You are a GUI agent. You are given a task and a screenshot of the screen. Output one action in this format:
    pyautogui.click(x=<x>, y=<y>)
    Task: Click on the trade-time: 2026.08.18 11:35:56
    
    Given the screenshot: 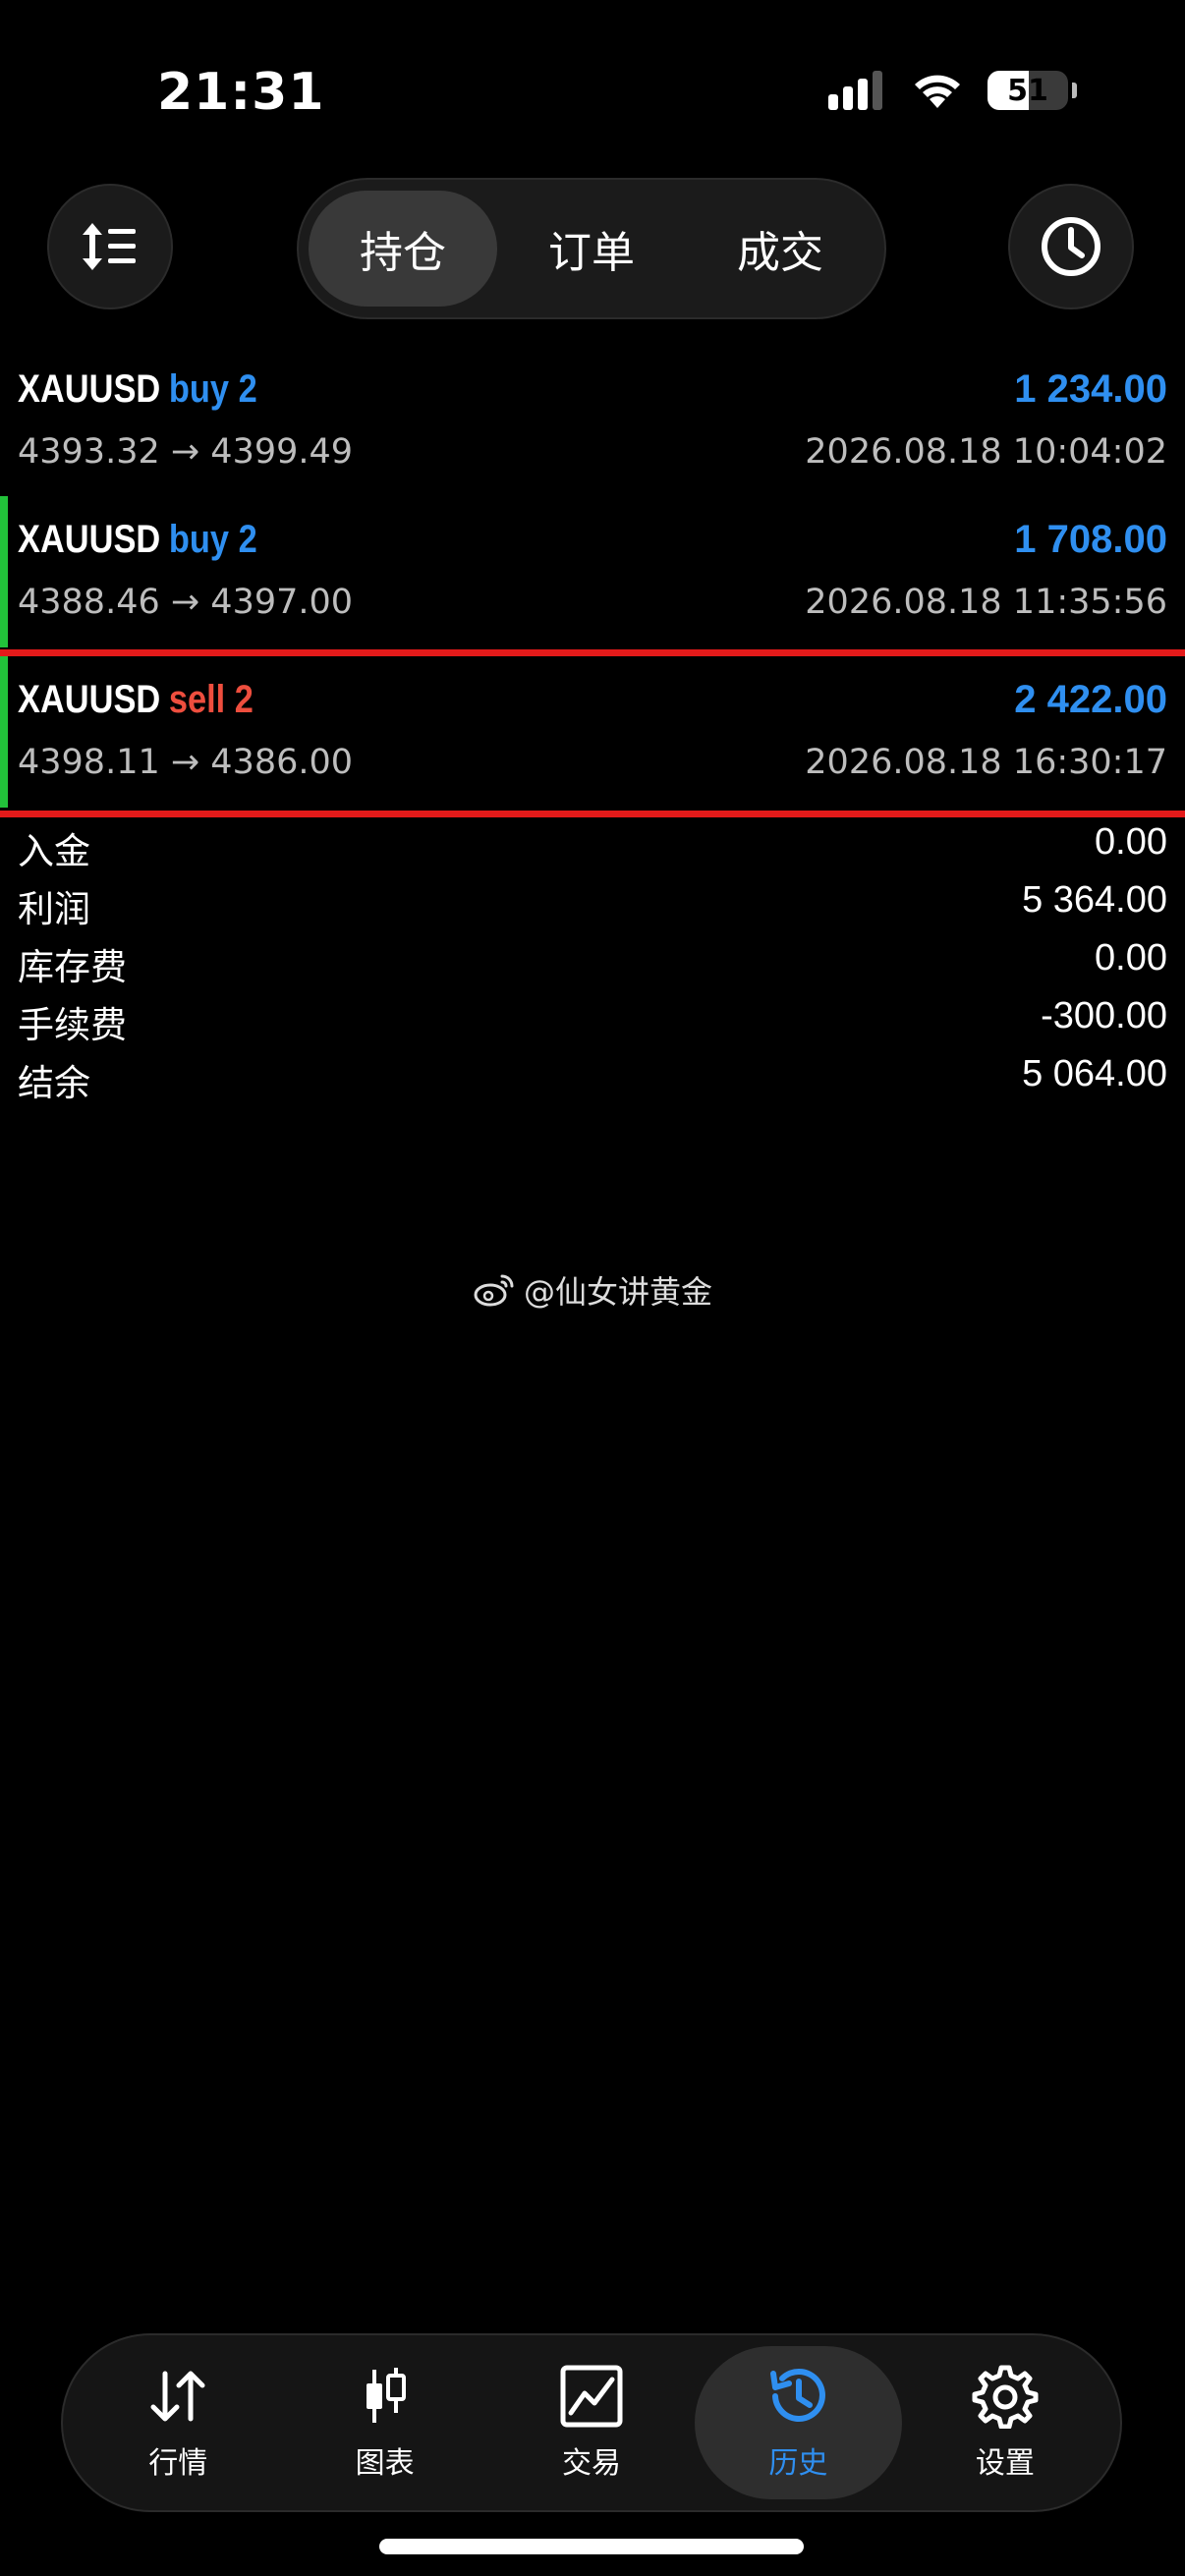 What is the action you would take?
    pyautogui.click(x=986, y=602)
    